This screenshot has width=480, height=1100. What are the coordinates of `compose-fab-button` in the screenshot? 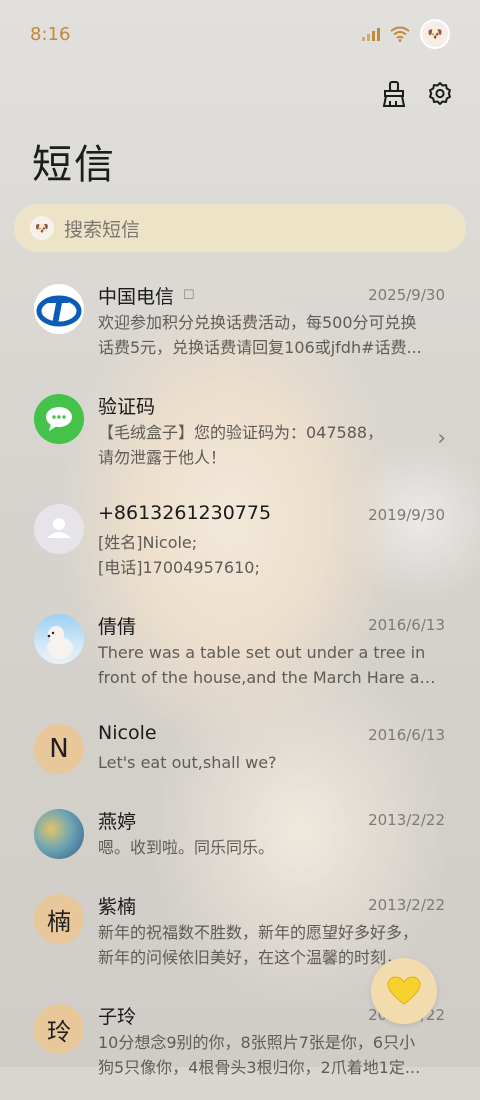 It's located at (404, 991).